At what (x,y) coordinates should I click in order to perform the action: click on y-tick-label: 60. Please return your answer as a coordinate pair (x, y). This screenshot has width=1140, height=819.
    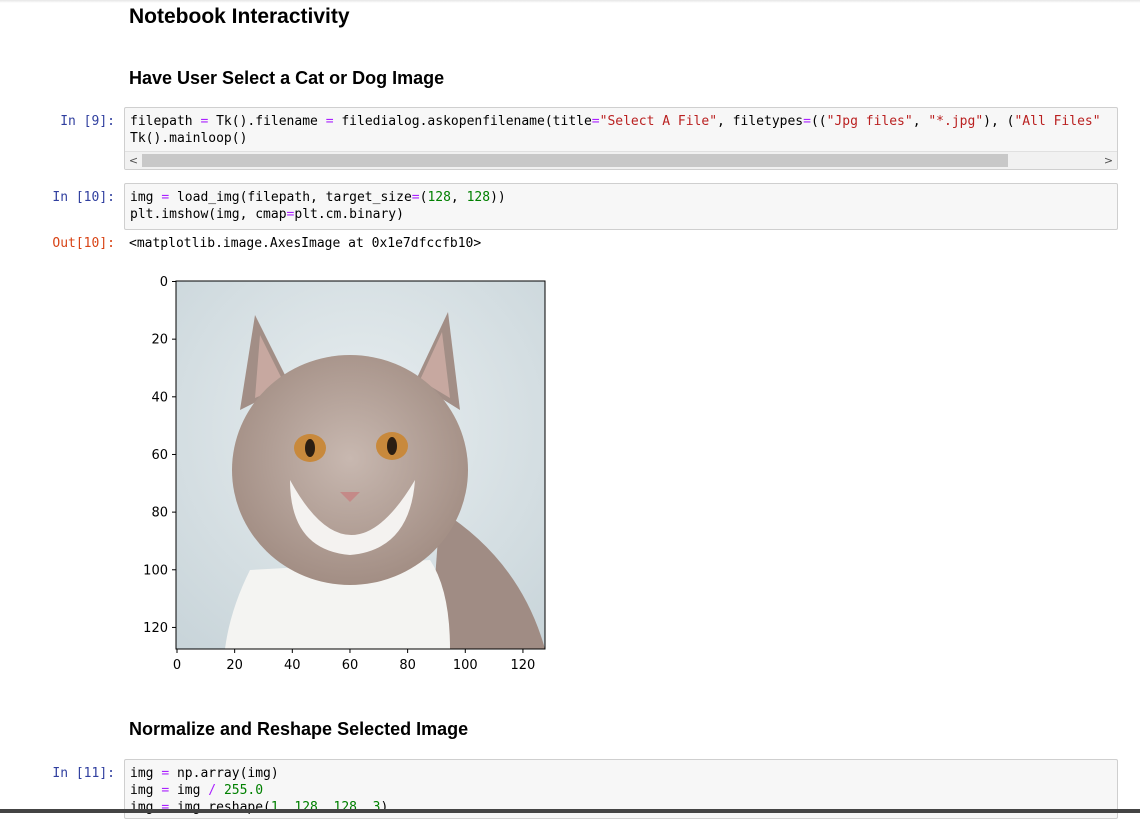
    Looking at the image, I should click on (159, 455).